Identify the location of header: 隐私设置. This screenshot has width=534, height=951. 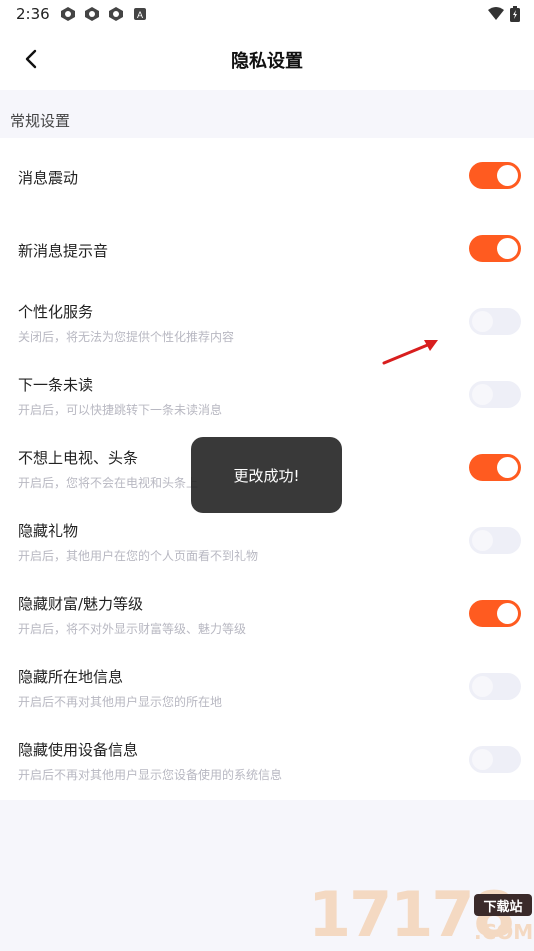
(267, 59).